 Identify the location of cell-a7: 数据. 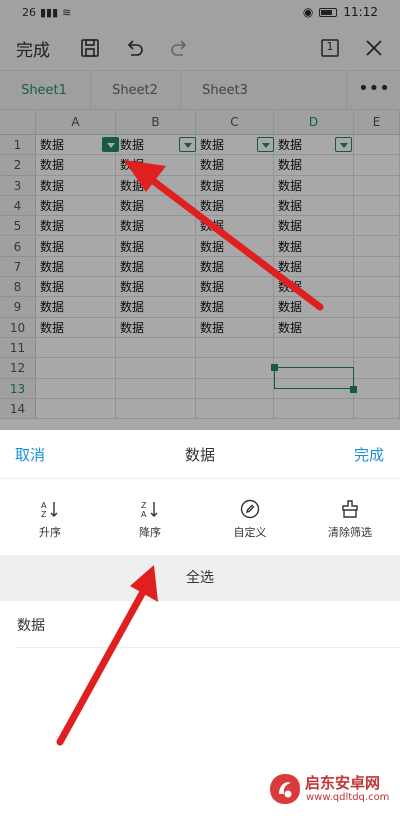
(76, 267).